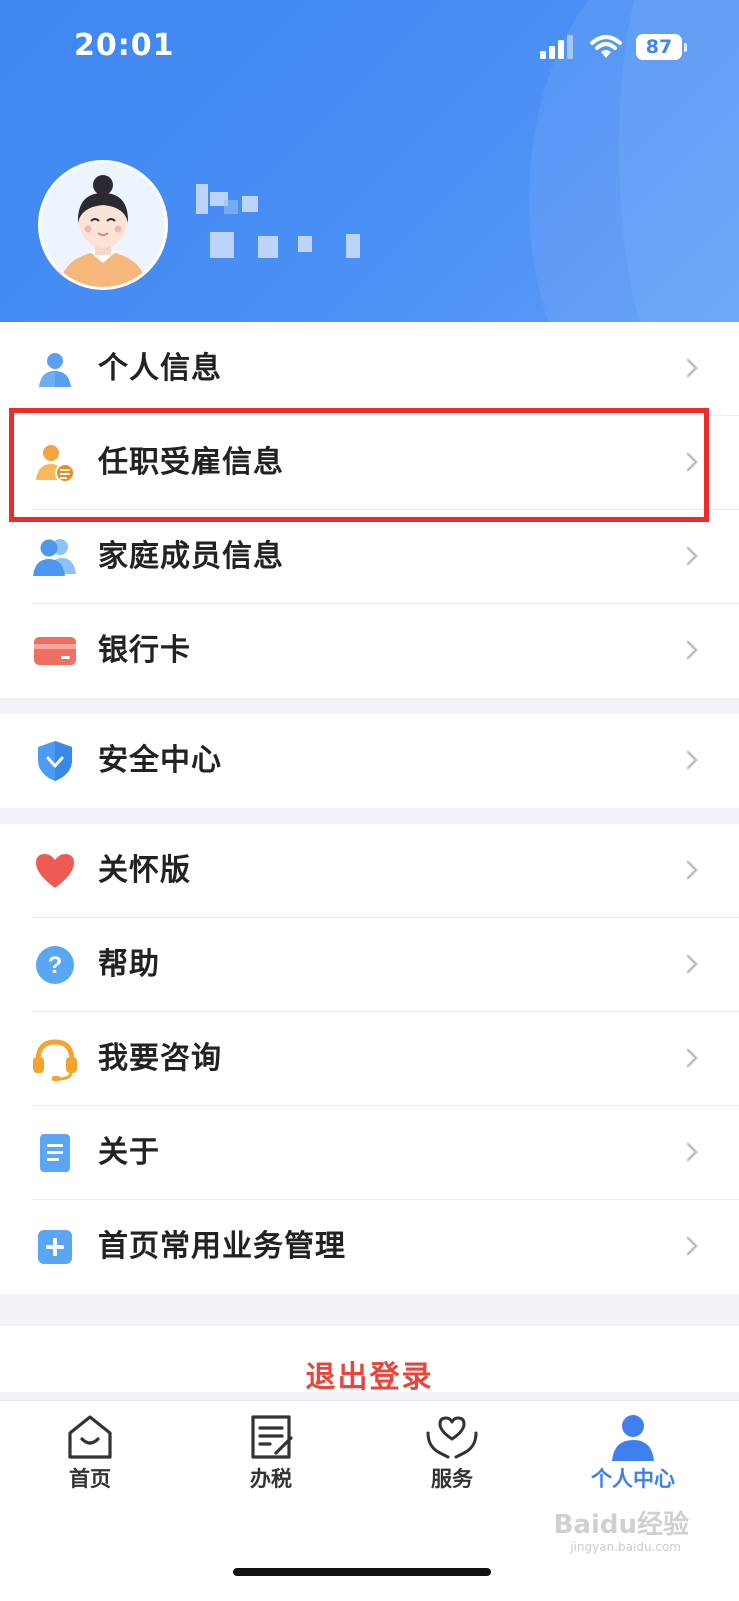 Image resolution: width=739 pixels, height=1601 pixels. Describe the element at coordinates (55, 369) in the screenshot. I see `person-icon` at that location.